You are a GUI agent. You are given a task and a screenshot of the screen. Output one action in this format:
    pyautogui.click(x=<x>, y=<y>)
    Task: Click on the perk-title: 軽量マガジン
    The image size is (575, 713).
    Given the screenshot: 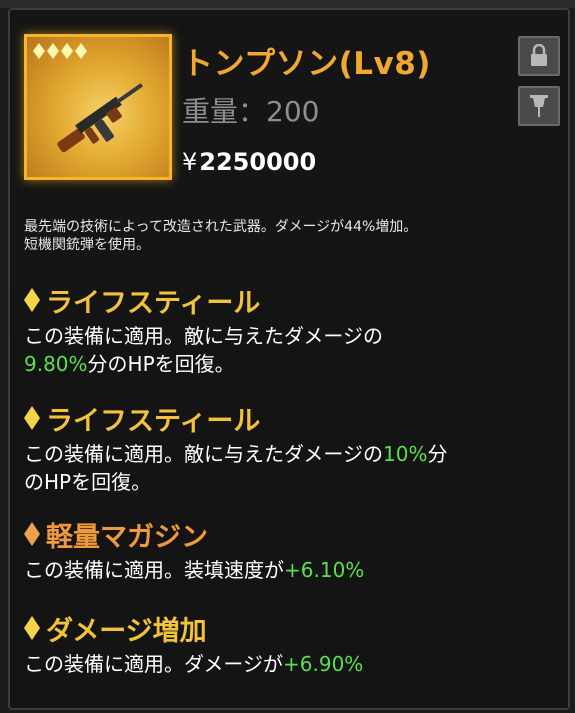 What is the action you would take?
    pyautogui.click(x=296, y=534)
    